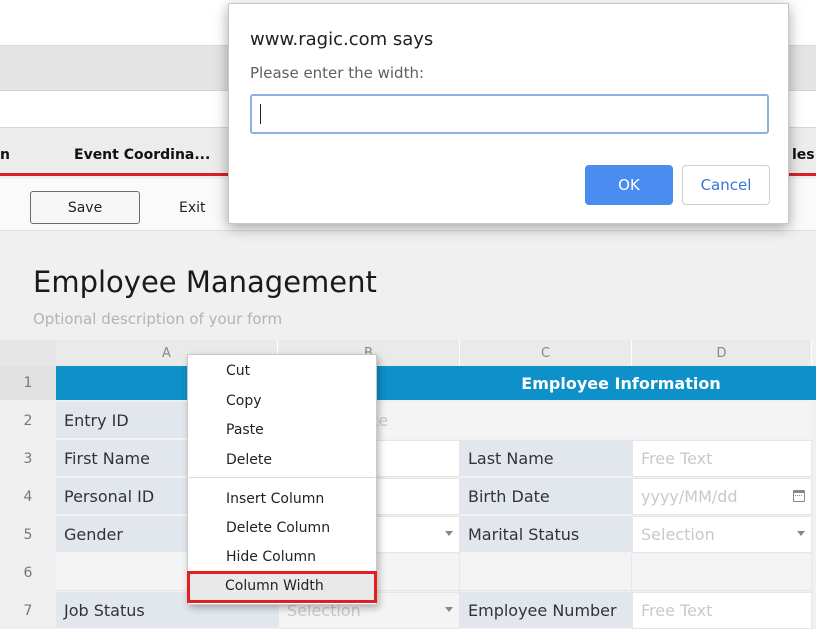 The width and height of the screenshot is (816, 629). Describe the element at coordinates (260, 114) in the screenshot. I see `text-cursor` at that location.